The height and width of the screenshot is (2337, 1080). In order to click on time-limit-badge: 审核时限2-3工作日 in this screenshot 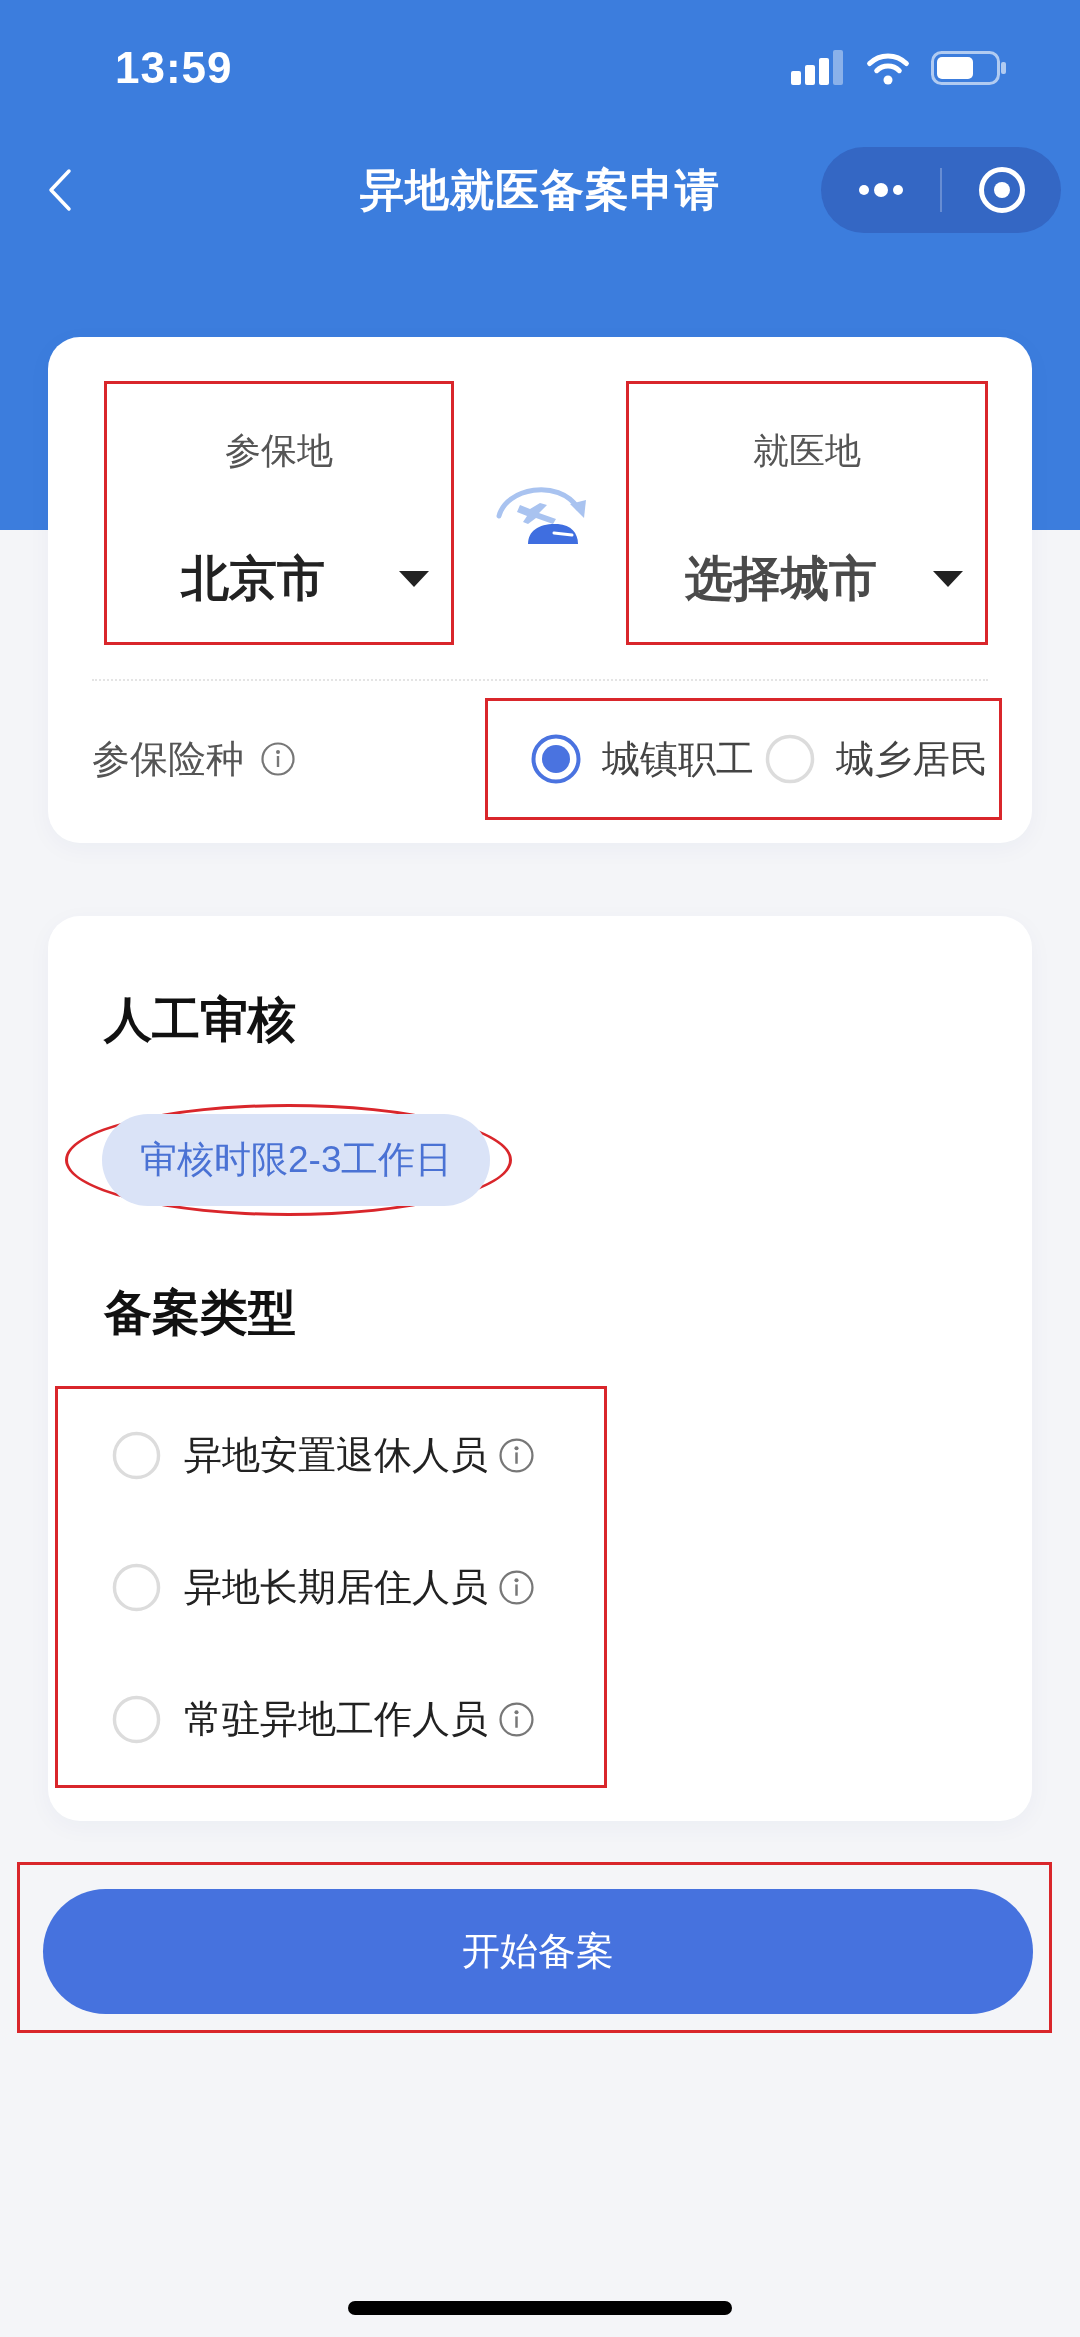, I will do `click(296, 1160)`.